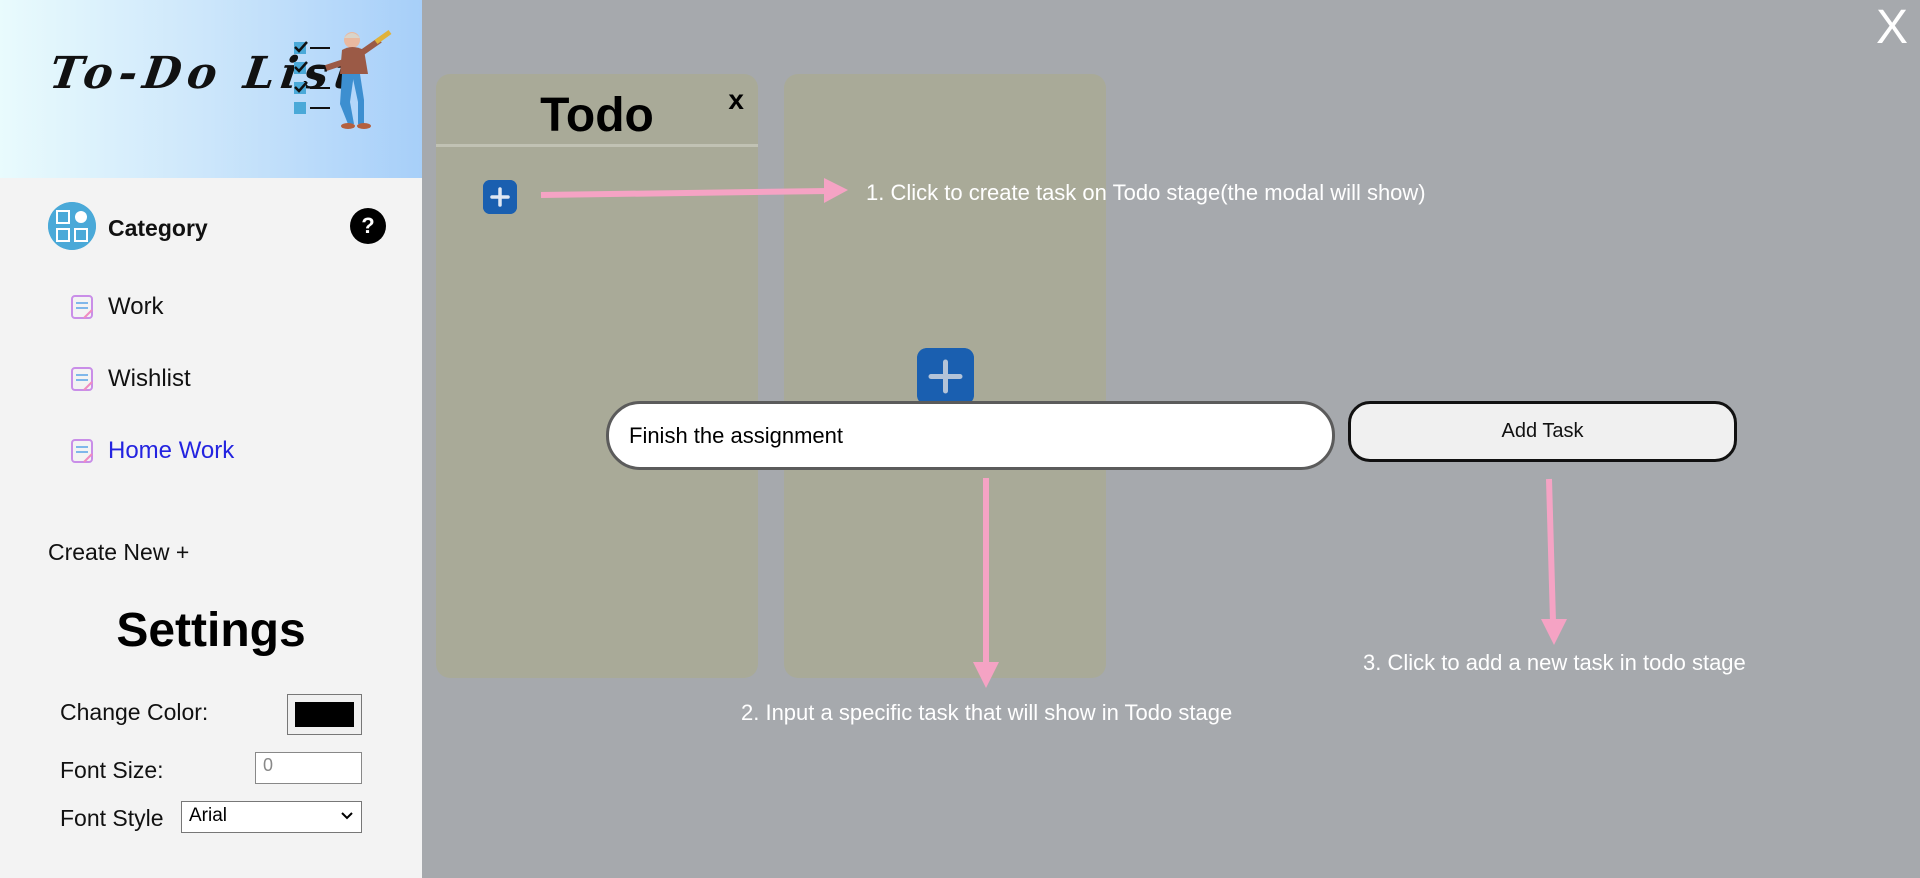  What do you see at coordinates (218, 226) in the screenshot?
I see `category-header: Category ?` at bounding box center [218, 226].